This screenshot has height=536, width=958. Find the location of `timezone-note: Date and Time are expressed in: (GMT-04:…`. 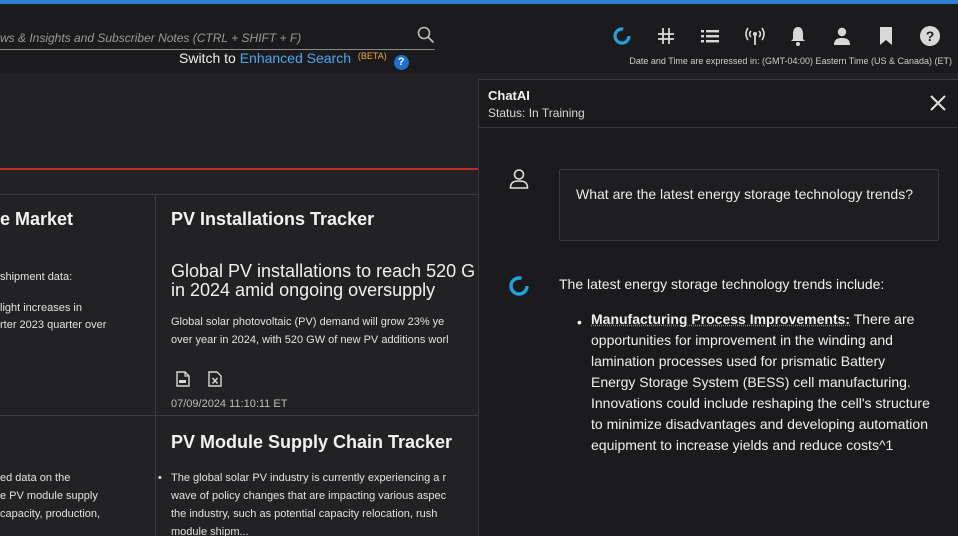

timezone-note: Date and Time are expressed in: (GMT-04:… is located at coordinates (790, 61).